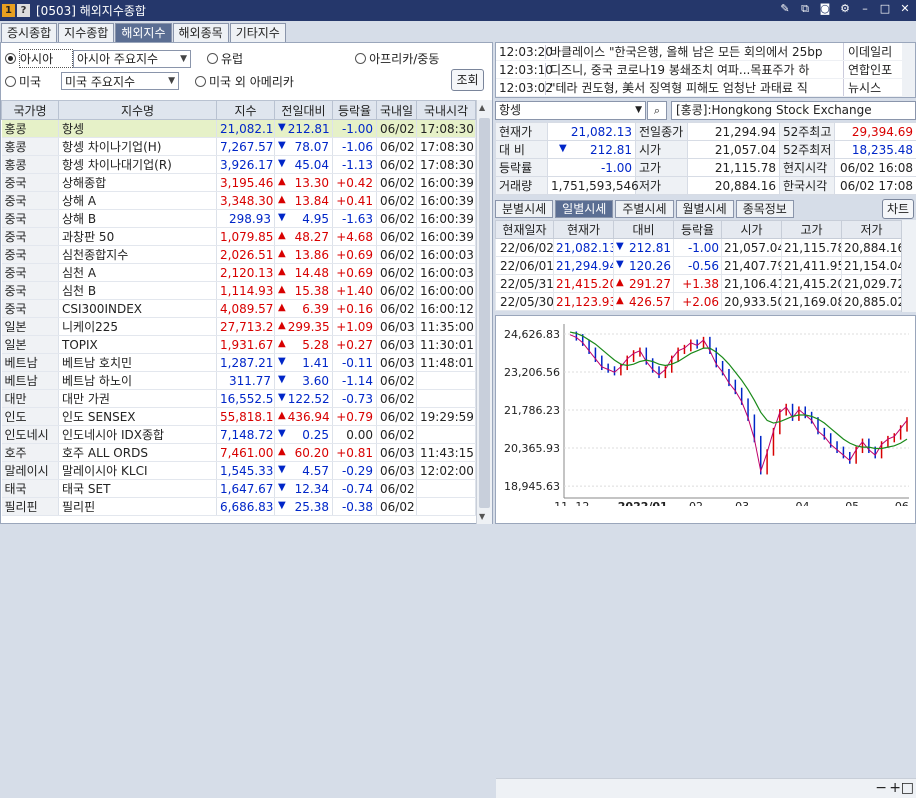 The image size is (916, 798). What do you see at coordinates (304, 110) in the screenshot?
I see `column-header: 전일대비` at bounding box center [304, 110].